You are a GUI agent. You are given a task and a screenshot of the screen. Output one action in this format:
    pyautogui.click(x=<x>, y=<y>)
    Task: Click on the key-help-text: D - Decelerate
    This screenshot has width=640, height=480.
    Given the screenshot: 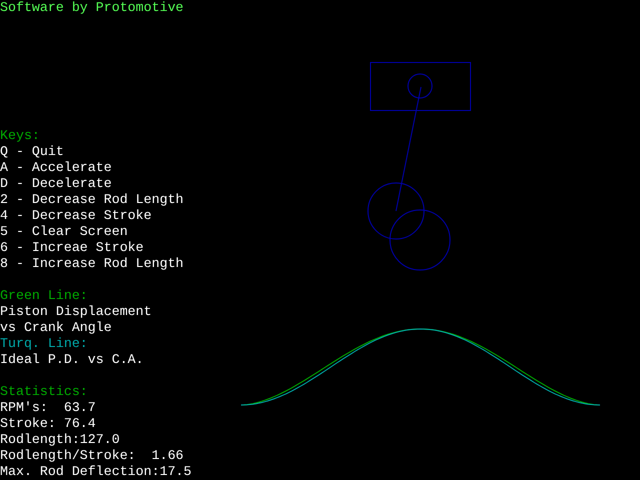 What is the action you would take?
    pyautogui.click(x=56, y=184)
    